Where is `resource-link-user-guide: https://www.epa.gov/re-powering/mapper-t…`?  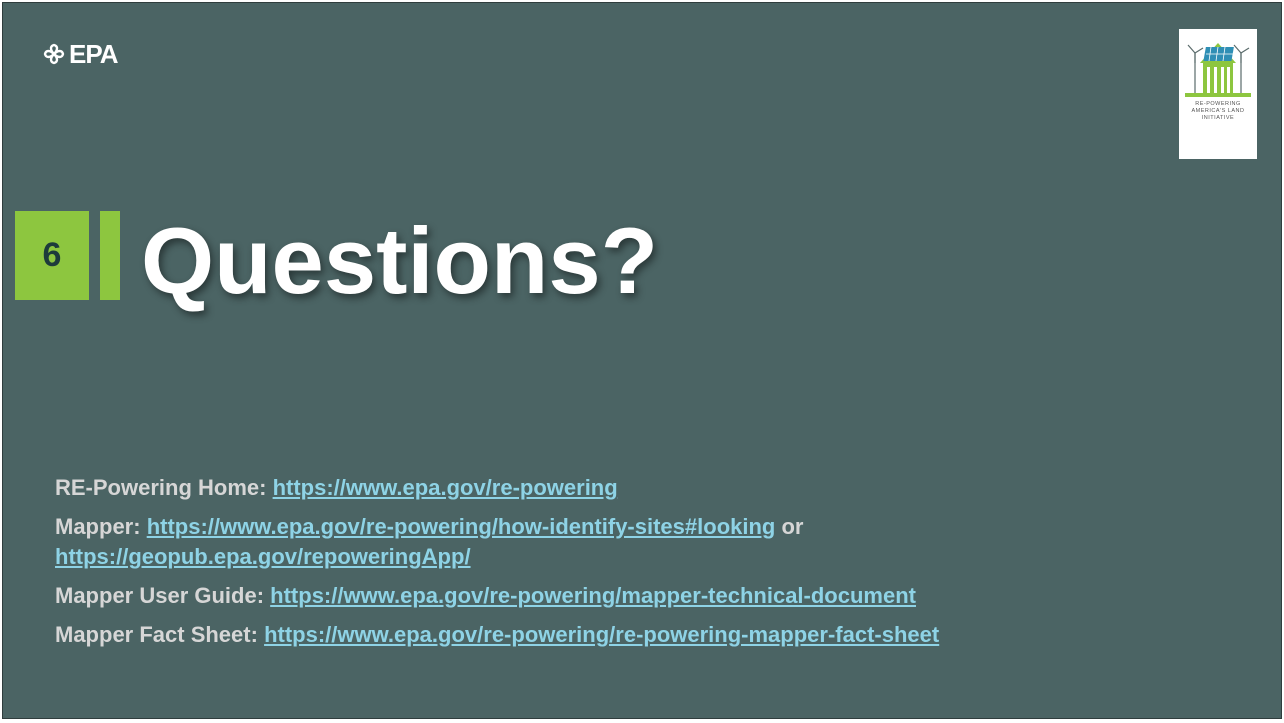 resource-link-user-guide: https://www.epa.gov/re-powering/mapper-t… is located at coordinates (593, 595).